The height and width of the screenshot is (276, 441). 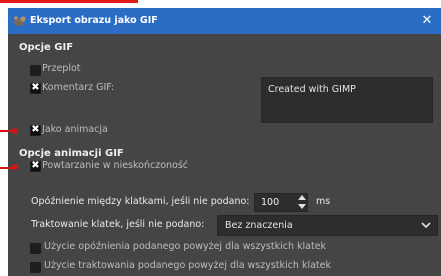 I want to click on frame-disposal-label: Traktowanie klatek, jeśli nie podano:, so click(x=118, y=224).